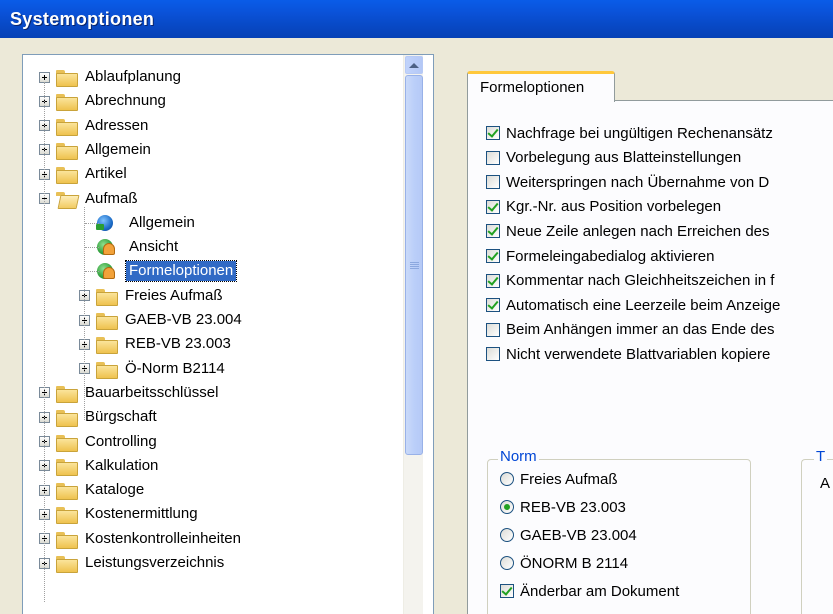 The width and height of the screenshot is (833, 614). What do you see at coordinates (821, 456) in the screenshot?
I see `t-legend: T` at bounding box center [821, 456].